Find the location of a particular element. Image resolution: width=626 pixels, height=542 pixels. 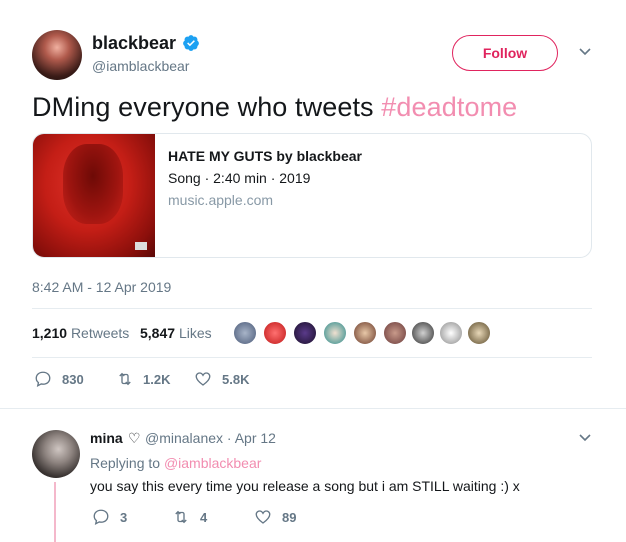

parental-advisory-label is located at coordinates (141, 246).